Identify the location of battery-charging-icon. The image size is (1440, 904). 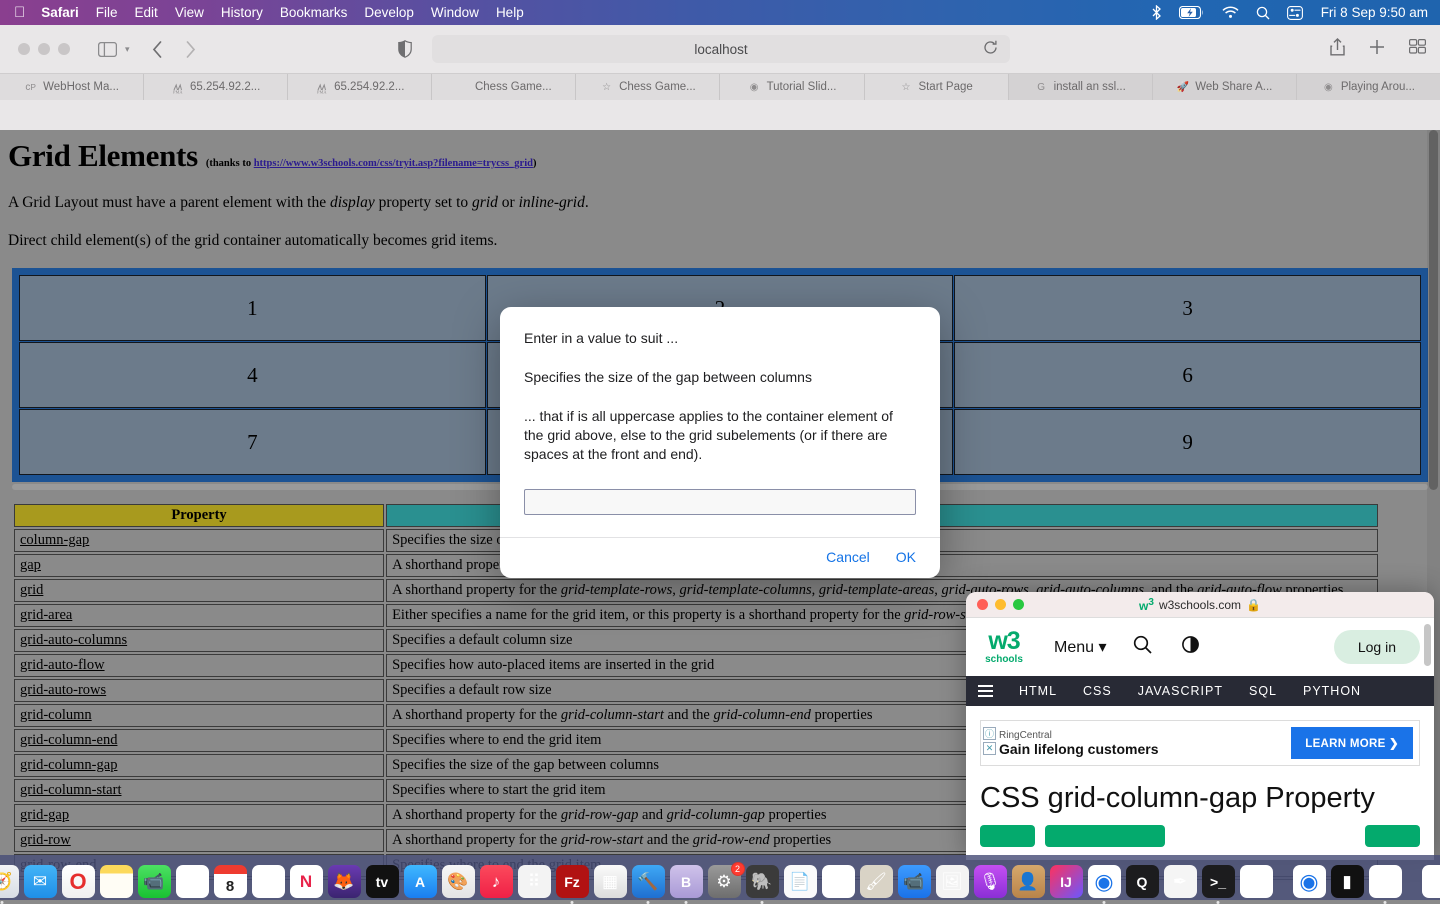
(1192, 12).